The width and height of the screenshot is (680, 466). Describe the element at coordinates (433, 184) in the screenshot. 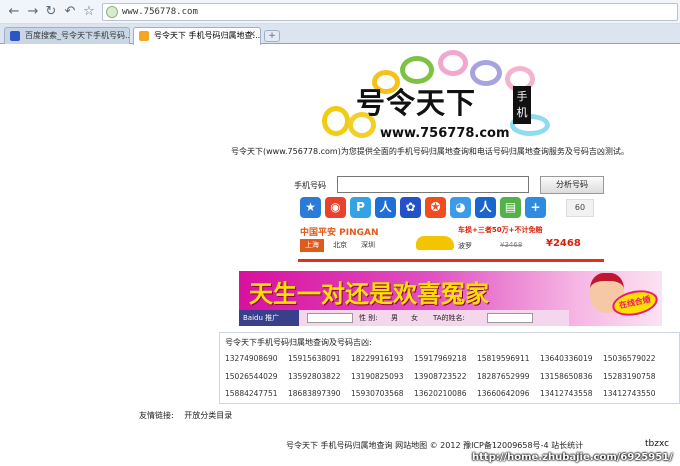

I see `phone-number-input` at that location.